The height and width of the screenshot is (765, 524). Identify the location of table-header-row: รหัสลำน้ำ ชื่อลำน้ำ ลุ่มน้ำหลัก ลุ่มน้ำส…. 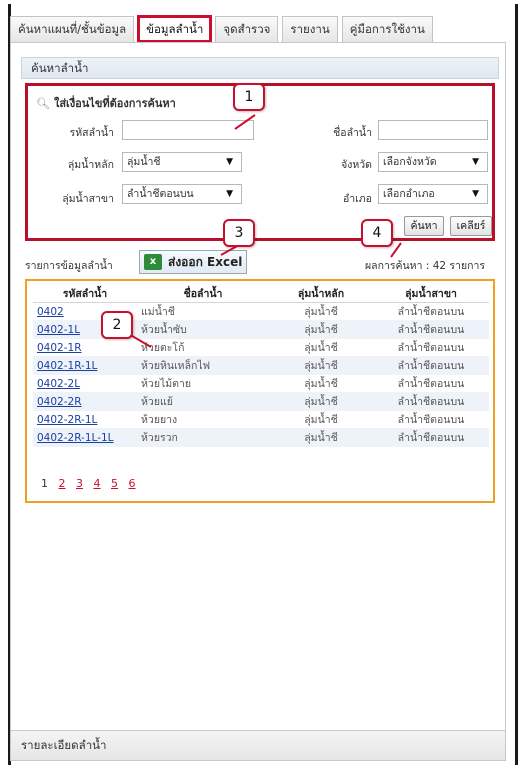
(261, 294).